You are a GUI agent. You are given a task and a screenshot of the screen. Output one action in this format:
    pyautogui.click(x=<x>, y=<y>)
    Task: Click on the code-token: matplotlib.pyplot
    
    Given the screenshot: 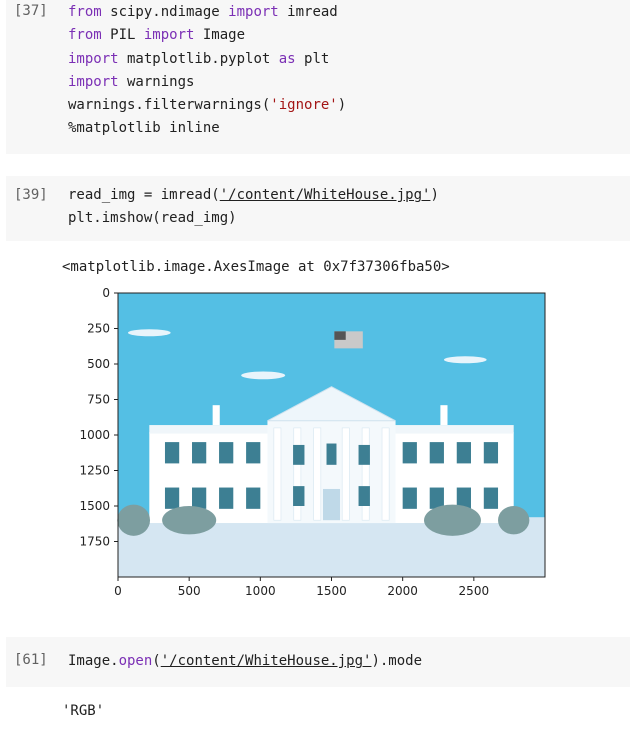 What is the action you would take?
    pyautogui.click(x=198, y=58)
    